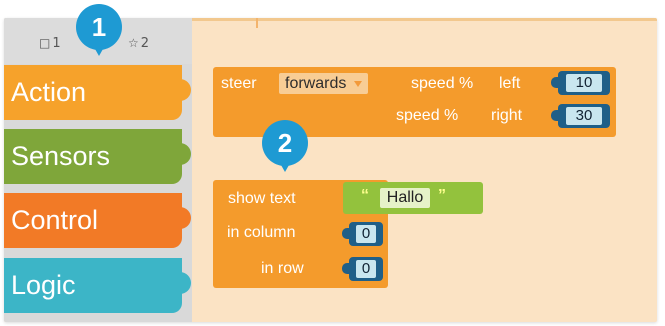 This screenshot has height=326, width=665. Describe the element at coordinates (442, 83) in the screenshot. I see `speed-left-label: speed %` at that location.